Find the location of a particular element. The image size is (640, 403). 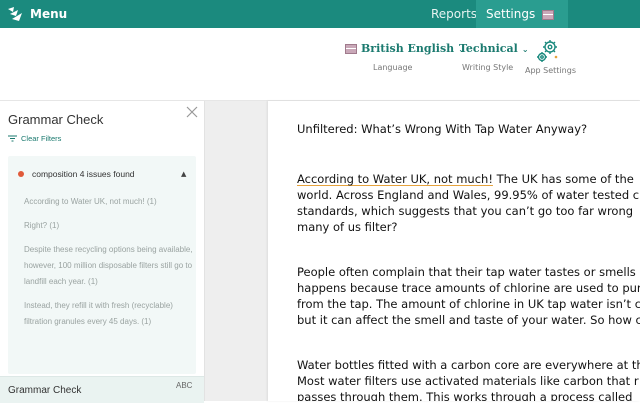

editor-gutter is located at coordinates (236, 251).